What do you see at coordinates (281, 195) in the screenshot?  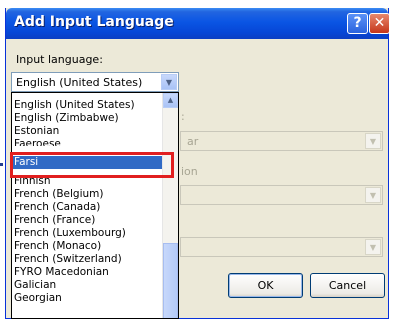 I see `second-dropdown-field: ▼` at bounding box center [281, 195].